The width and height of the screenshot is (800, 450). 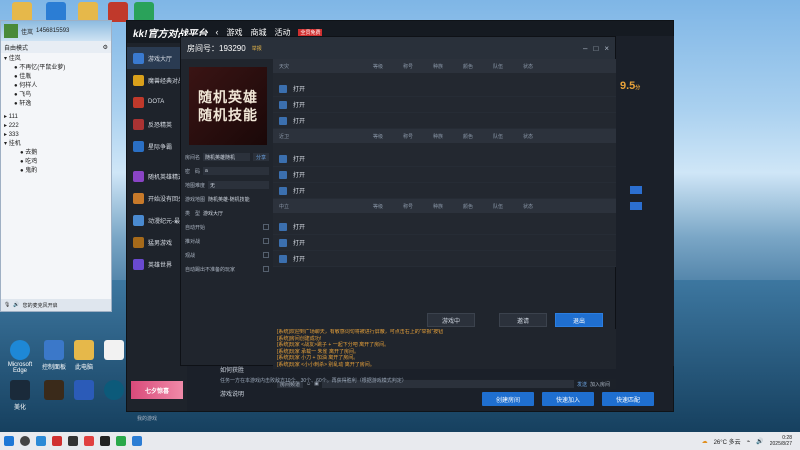 What do you see at coordinates (56, 104) in the screenshot?
I see `list-item: ● 轩逸` at bounding box center [56, 104].